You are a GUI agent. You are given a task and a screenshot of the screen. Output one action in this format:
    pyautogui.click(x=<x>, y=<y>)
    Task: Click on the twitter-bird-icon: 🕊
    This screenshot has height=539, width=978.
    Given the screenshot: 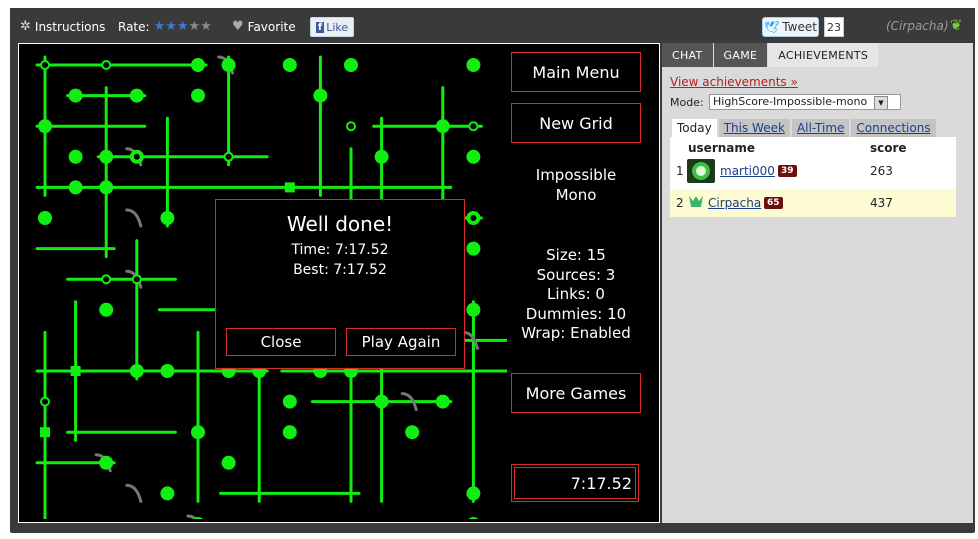 What is the action you would take?
    pyautogui.click(x=772, y=27)
    